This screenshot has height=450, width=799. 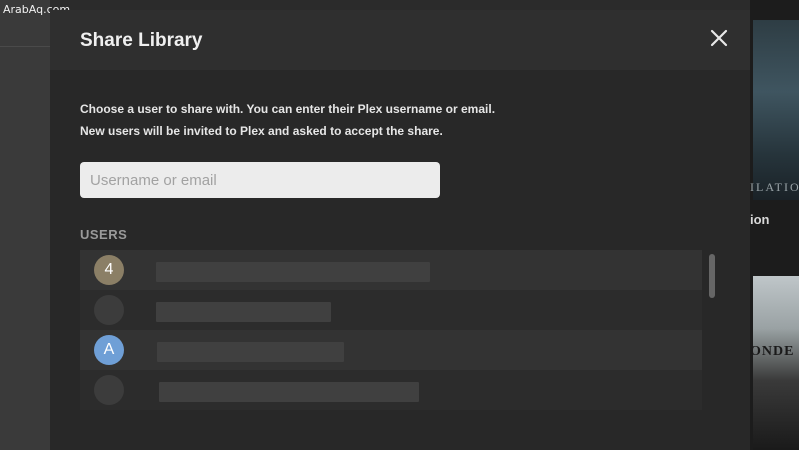 I want to click on close-icon, so click(x=719, y=38).